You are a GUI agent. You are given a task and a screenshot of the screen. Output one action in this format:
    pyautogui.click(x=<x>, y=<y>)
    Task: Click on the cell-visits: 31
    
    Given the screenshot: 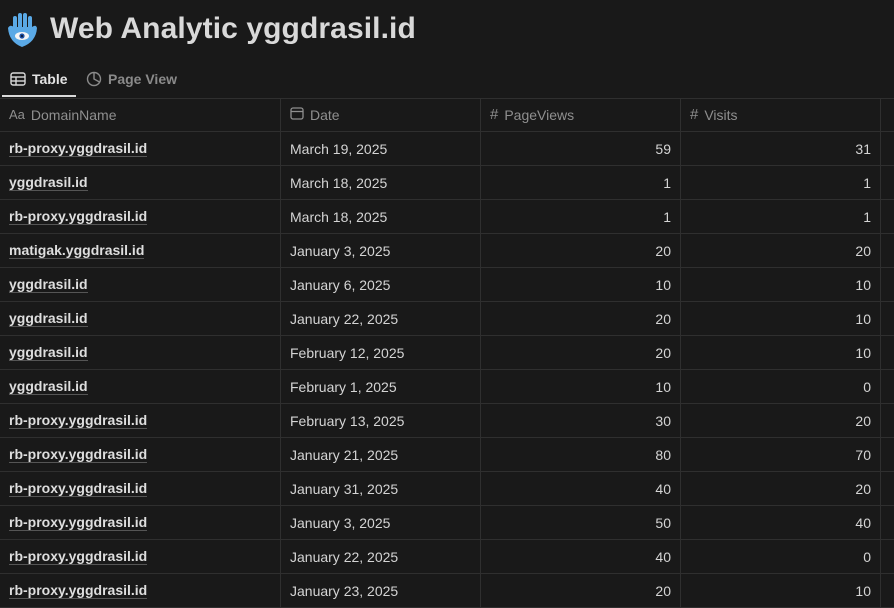 What is the action you would take?
    pyautogui.click(x=781, y=148)
    